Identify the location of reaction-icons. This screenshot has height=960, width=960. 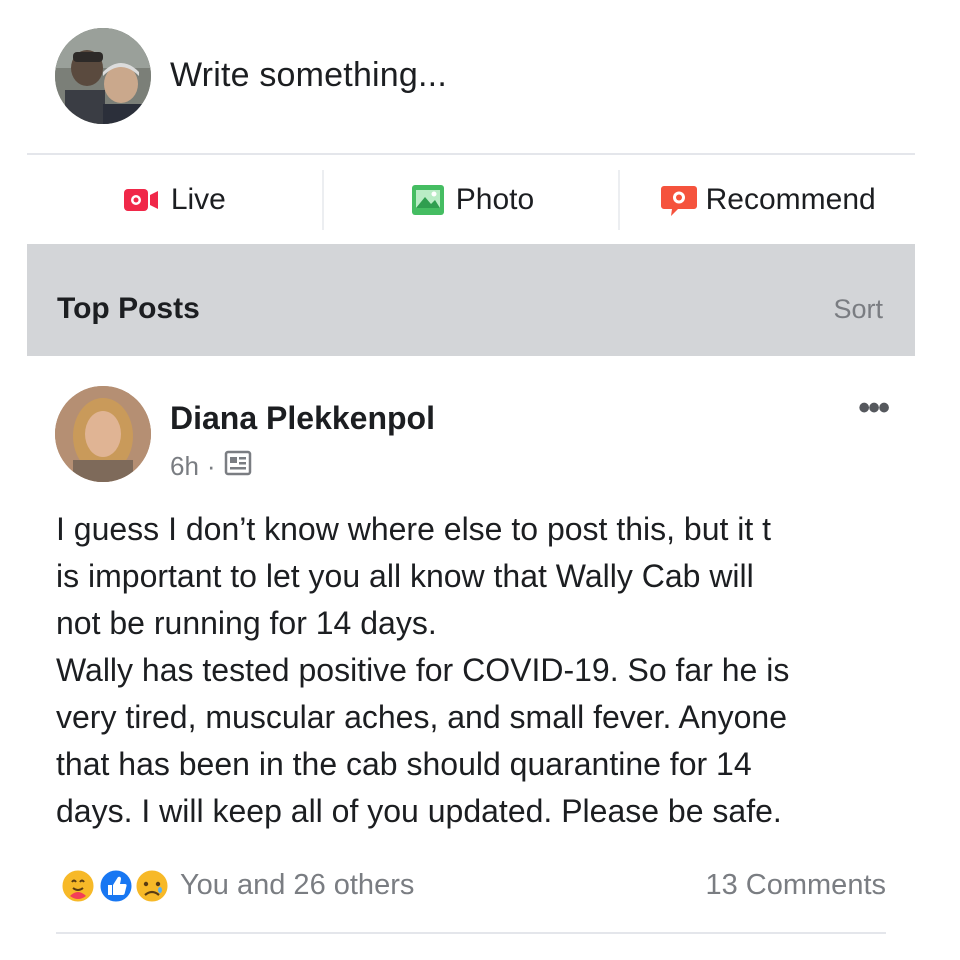
(116, 886).